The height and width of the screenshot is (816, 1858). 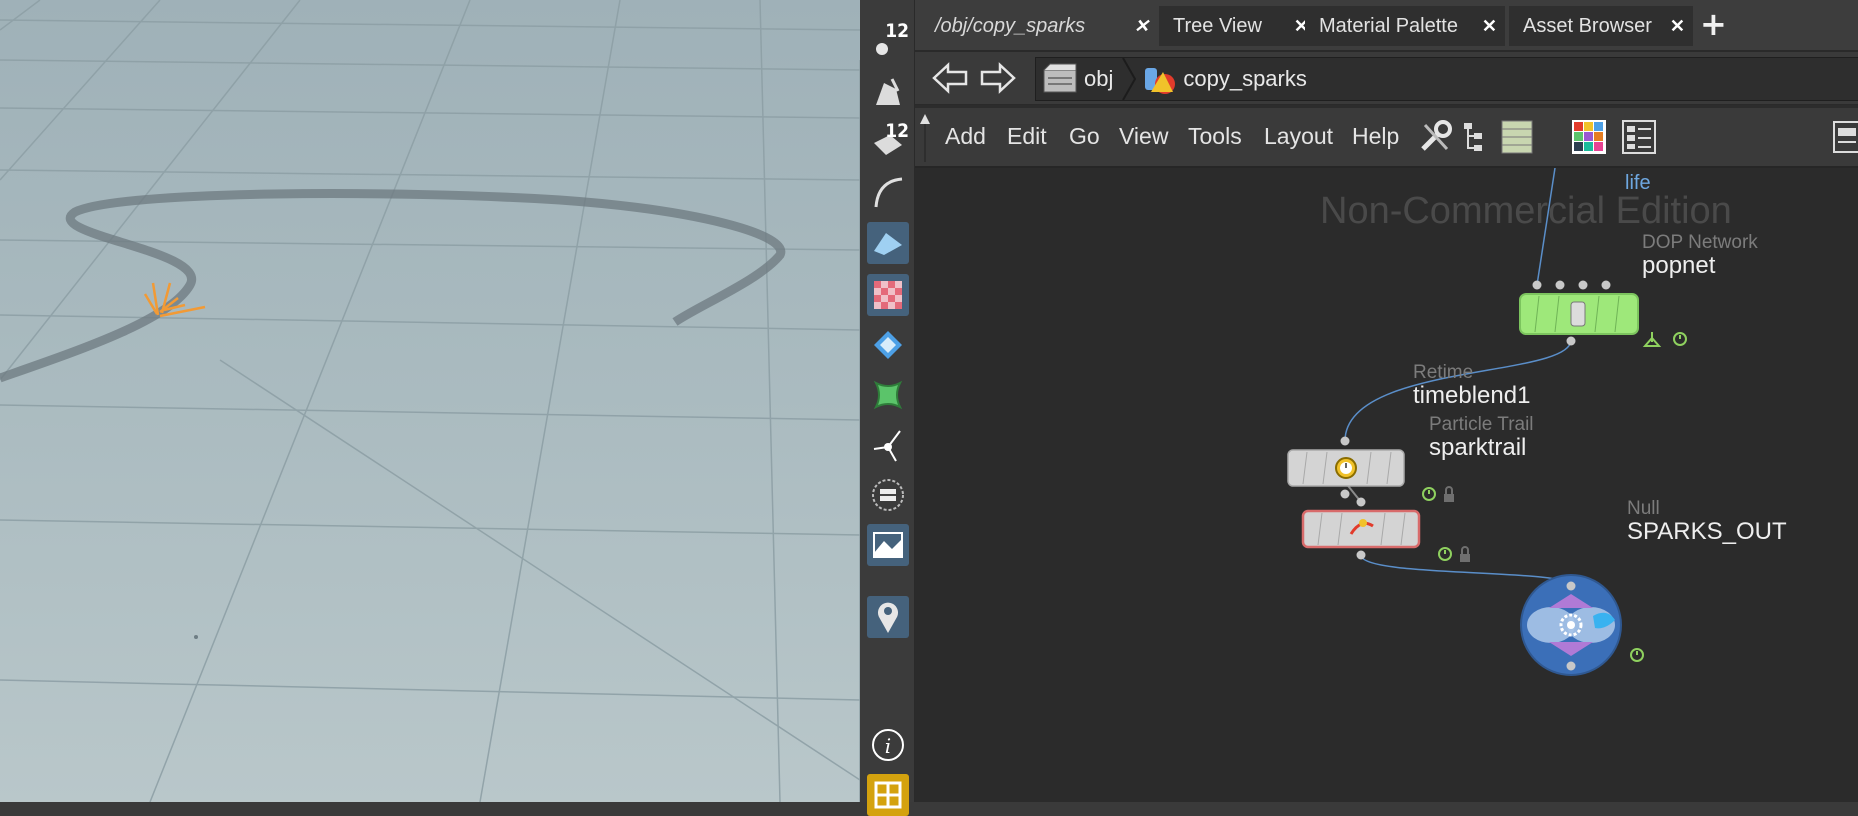 What do you see at coordinates (888, 545) in the screenshot?
I see `landscape-icon` at bounding box center [888, 545].